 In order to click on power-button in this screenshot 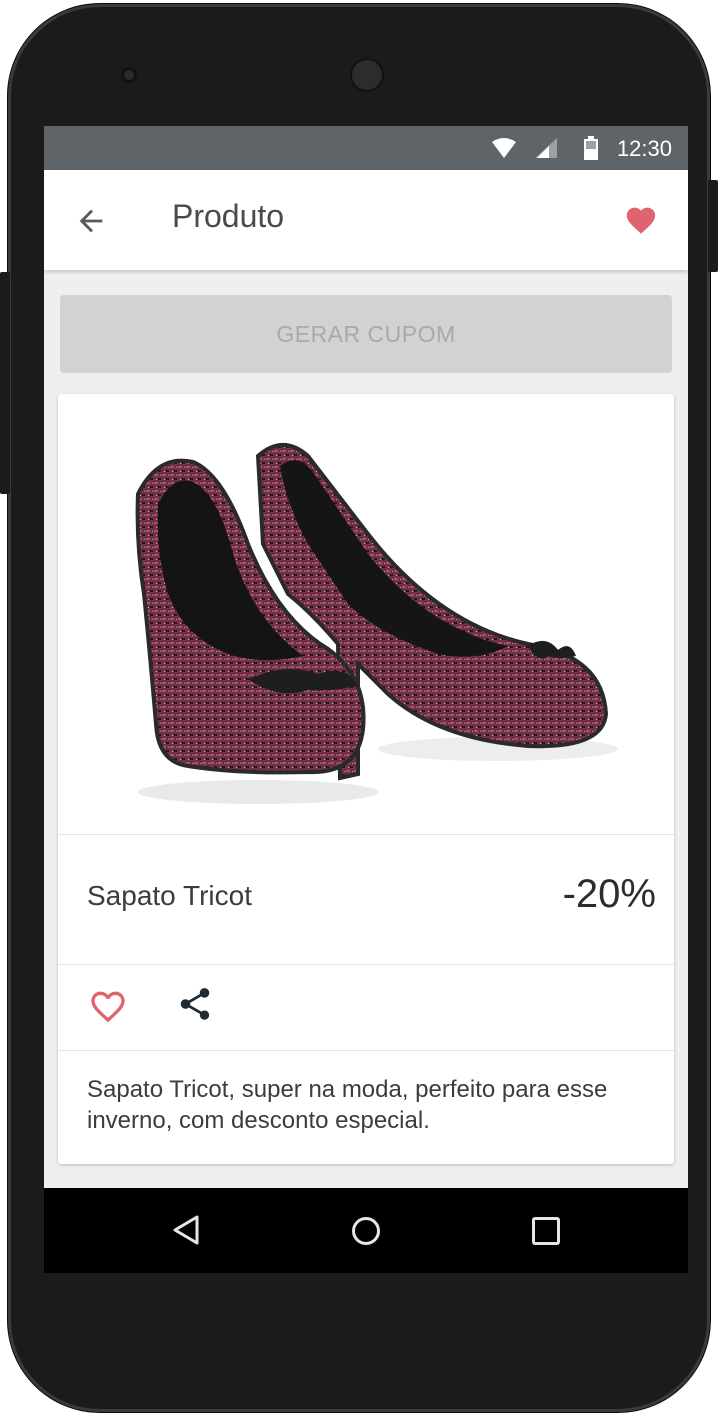, I will do `click(713, 226)`.